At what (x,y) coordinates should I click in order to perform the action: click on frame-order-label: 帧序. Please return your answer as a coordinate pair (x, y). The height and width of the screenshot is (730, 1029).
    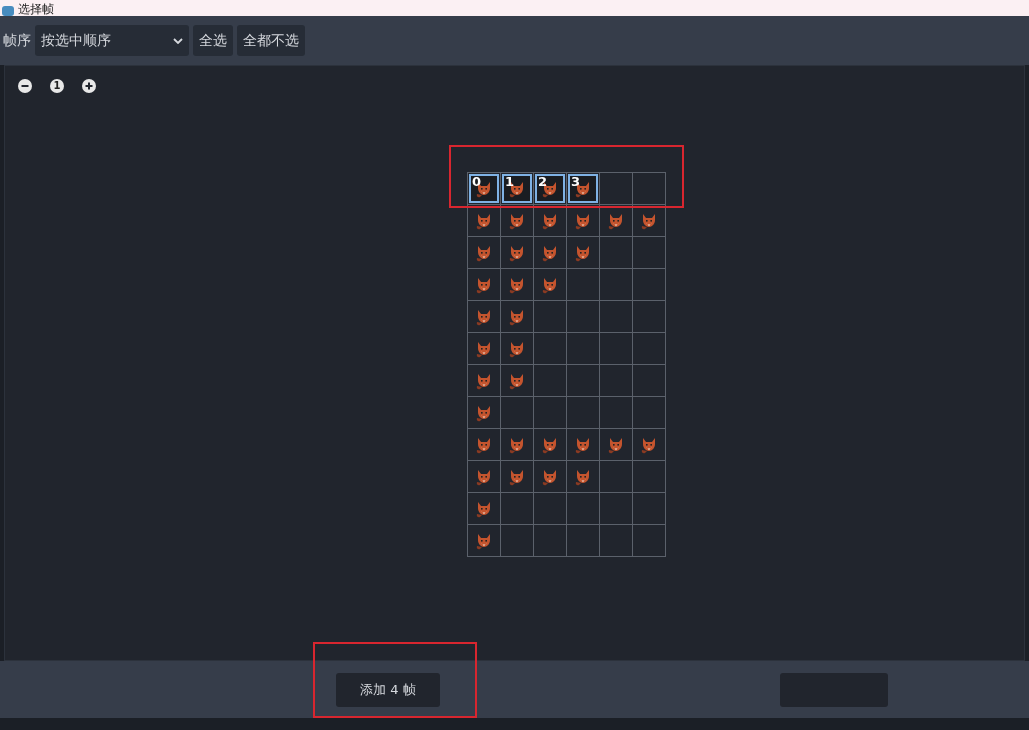
    Looking at the image, I should click on (17, 40).